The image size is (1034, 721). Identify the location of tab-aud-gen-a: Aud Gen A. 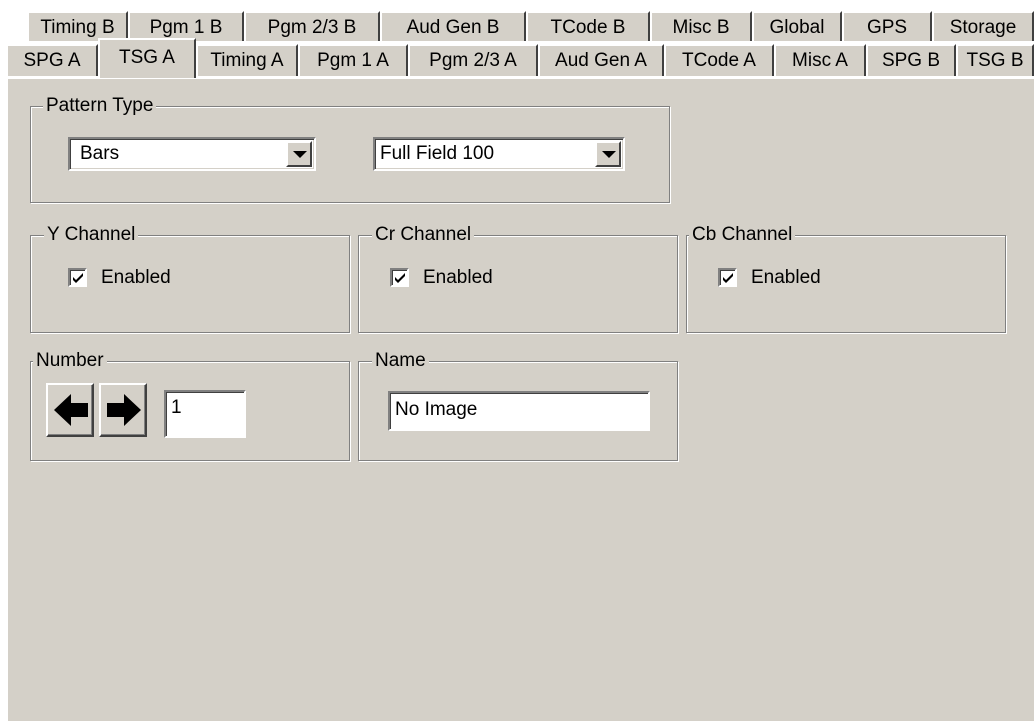
(601, 60).